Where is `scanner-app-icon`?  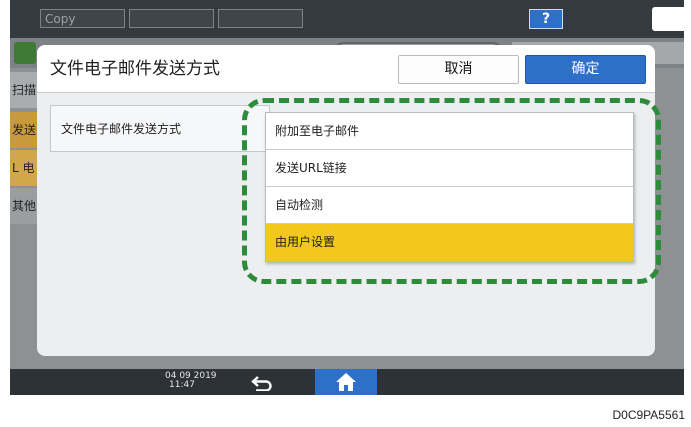
scanner-app-icon is located at coordinates (25, 53).